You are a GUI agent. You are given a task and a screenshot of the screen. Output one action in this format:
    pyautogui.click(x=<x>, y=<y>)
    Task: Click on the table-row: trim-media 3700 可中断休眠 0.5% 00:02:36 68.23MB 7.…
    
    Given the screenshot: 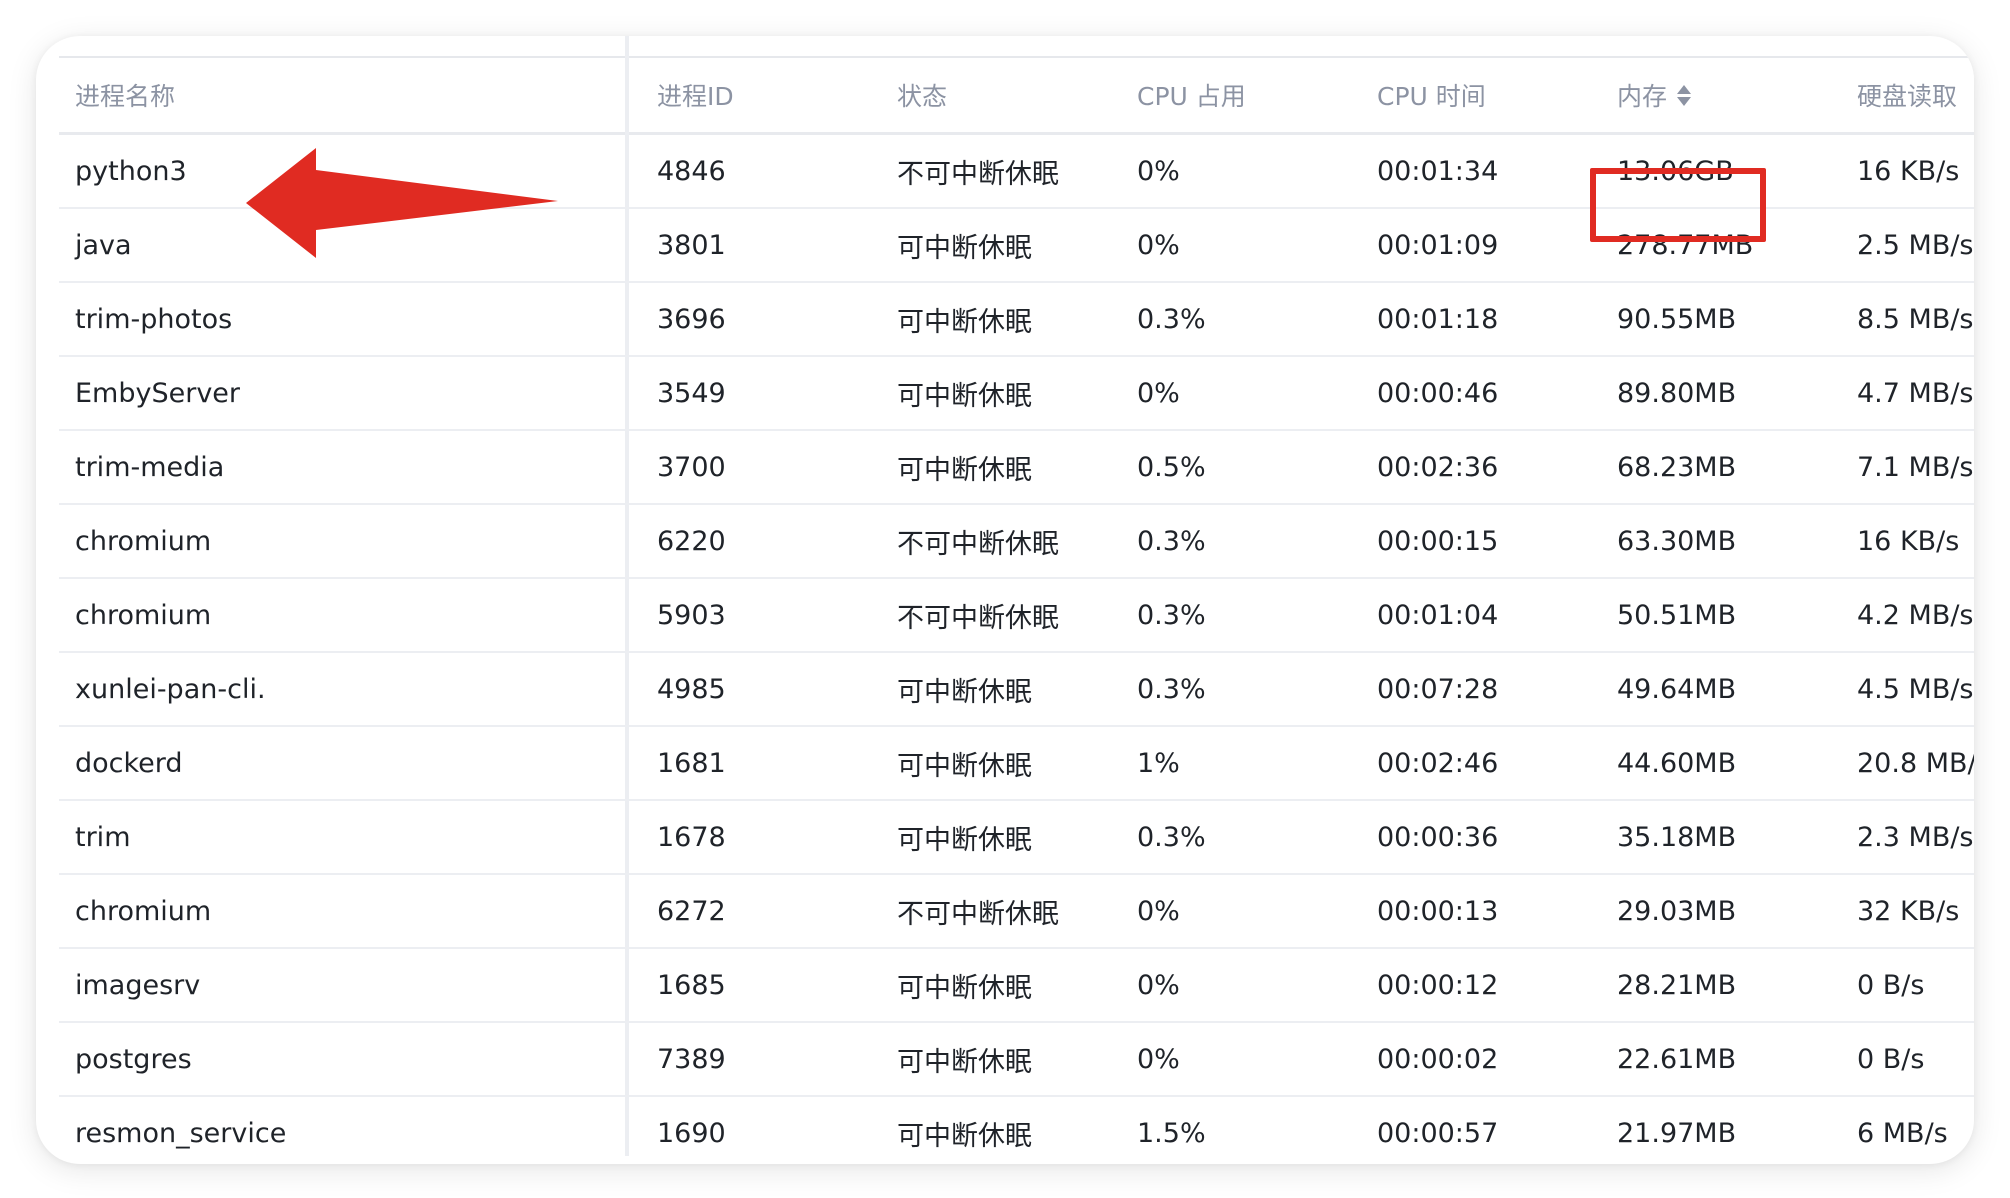 What is the action you would take?
    pyautogui.click(x=1016, y=468)
    